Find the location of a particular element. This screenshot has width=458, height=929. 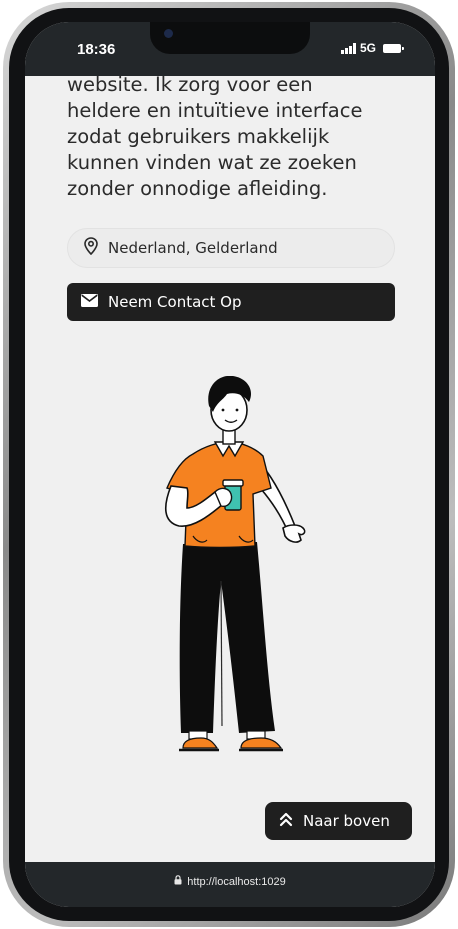

status-bar: 18:36 5G is located at coordinates (230, 49).